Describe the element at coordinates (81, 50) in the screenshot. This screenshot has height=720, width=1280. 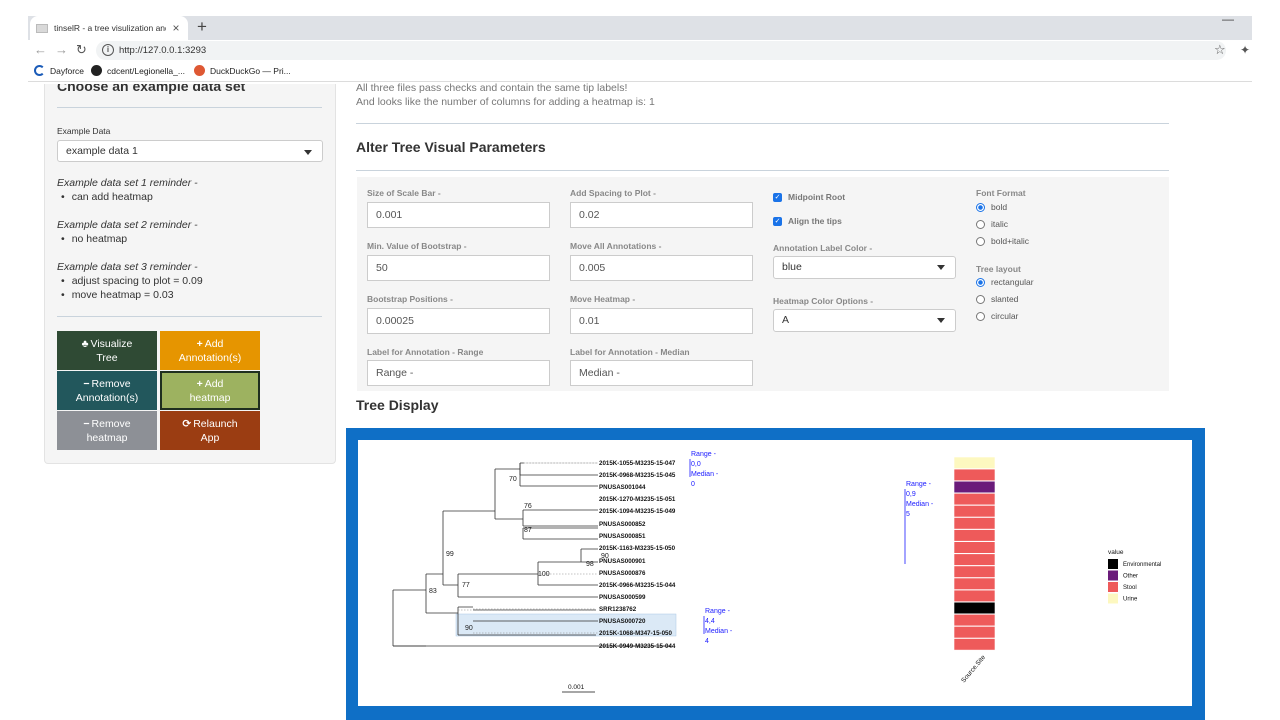
I see `reload-icon: ↻` at that location.